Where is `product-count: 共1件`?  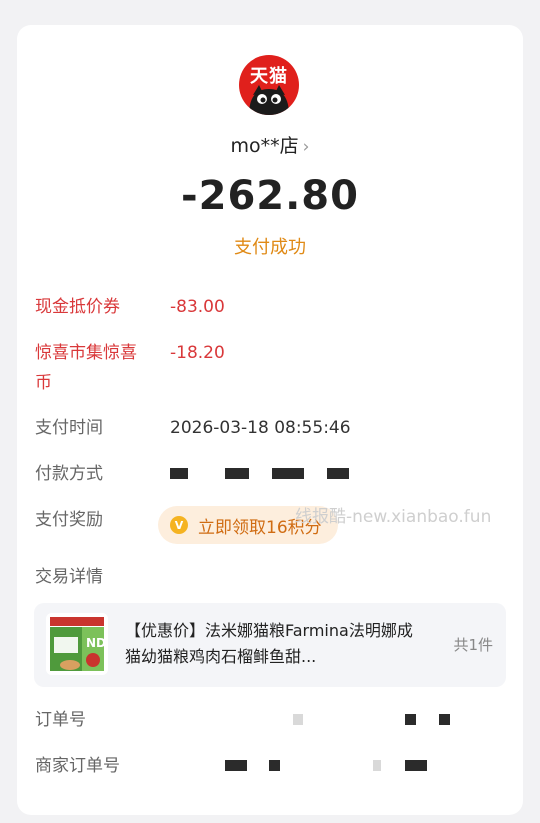 product-count: 共1件 is located at coordinates (473, 645).